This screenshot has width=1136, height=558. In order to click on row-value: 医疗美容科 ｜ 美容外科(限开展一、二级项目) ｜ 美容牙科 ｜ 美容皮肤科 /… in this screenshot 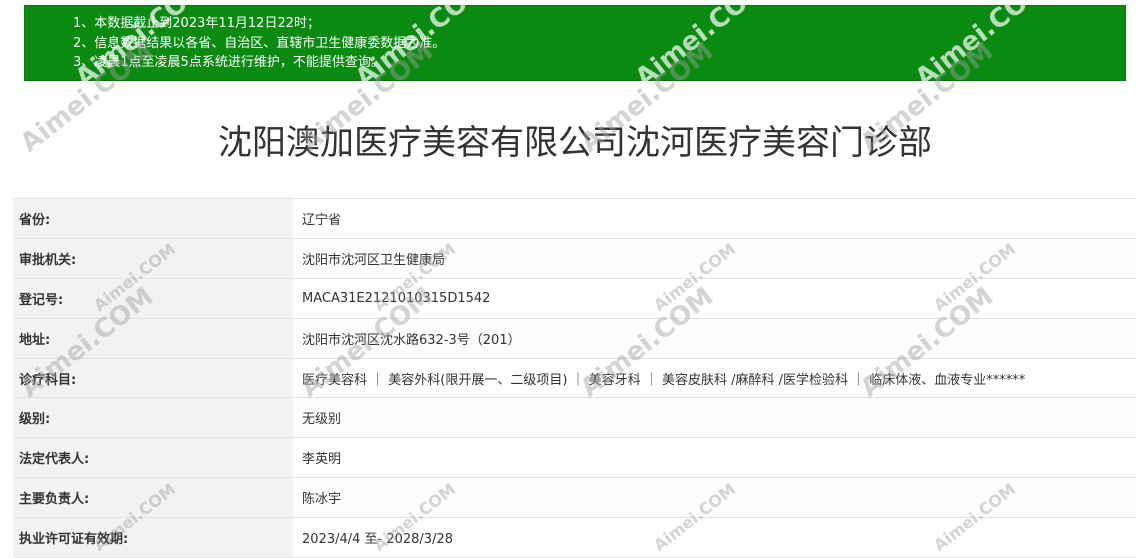, I will do `click(714, 378)`.